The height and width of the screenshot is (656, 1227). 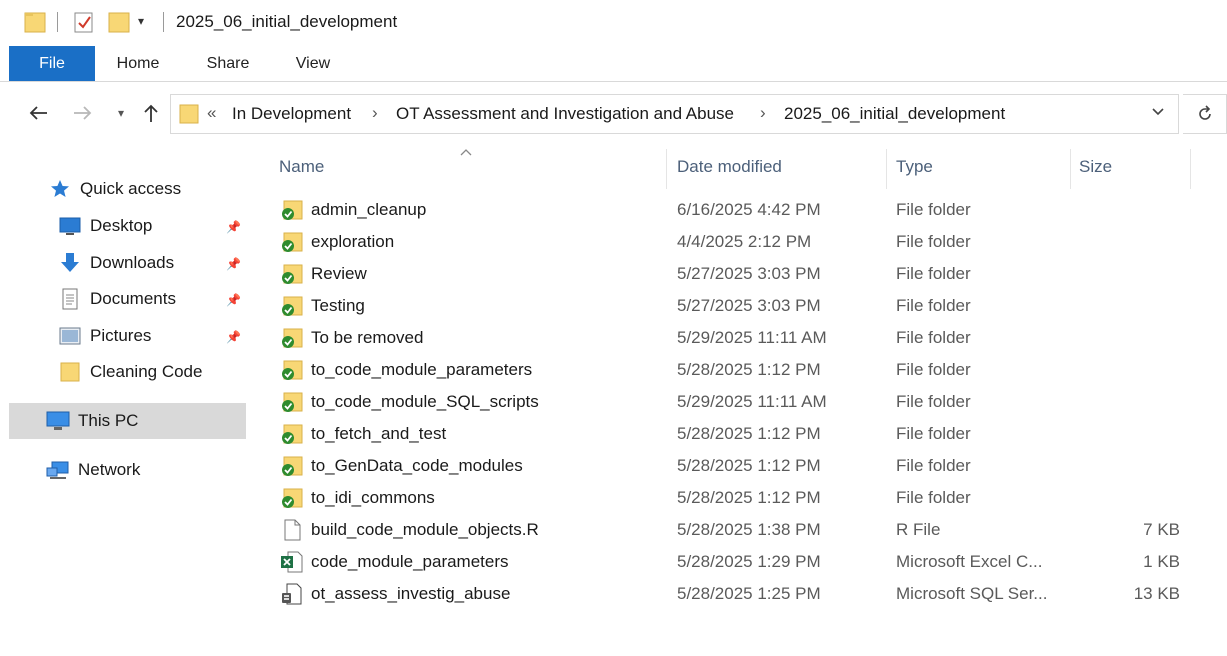 I want to click on file-row: exploration 4/4/2025 2:12 PM File folder, so click(x=738, y=243).